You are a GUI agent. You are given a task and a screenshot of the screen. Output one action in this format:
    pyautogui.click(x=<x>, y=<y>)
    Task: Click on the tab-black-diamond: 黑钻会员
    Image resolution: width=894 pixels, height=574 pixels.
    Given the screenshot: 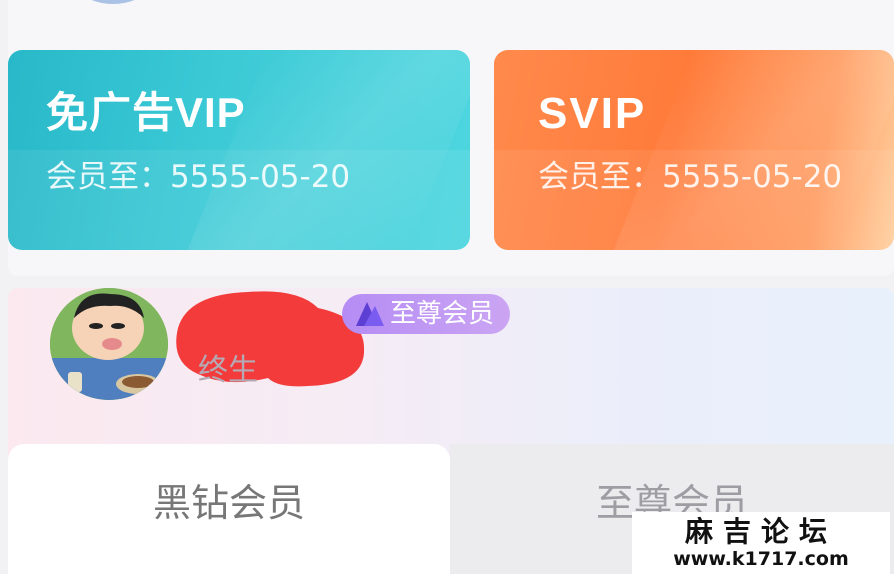 What is the action you would take?
    pyautogui.click(x=229, y=509)
    